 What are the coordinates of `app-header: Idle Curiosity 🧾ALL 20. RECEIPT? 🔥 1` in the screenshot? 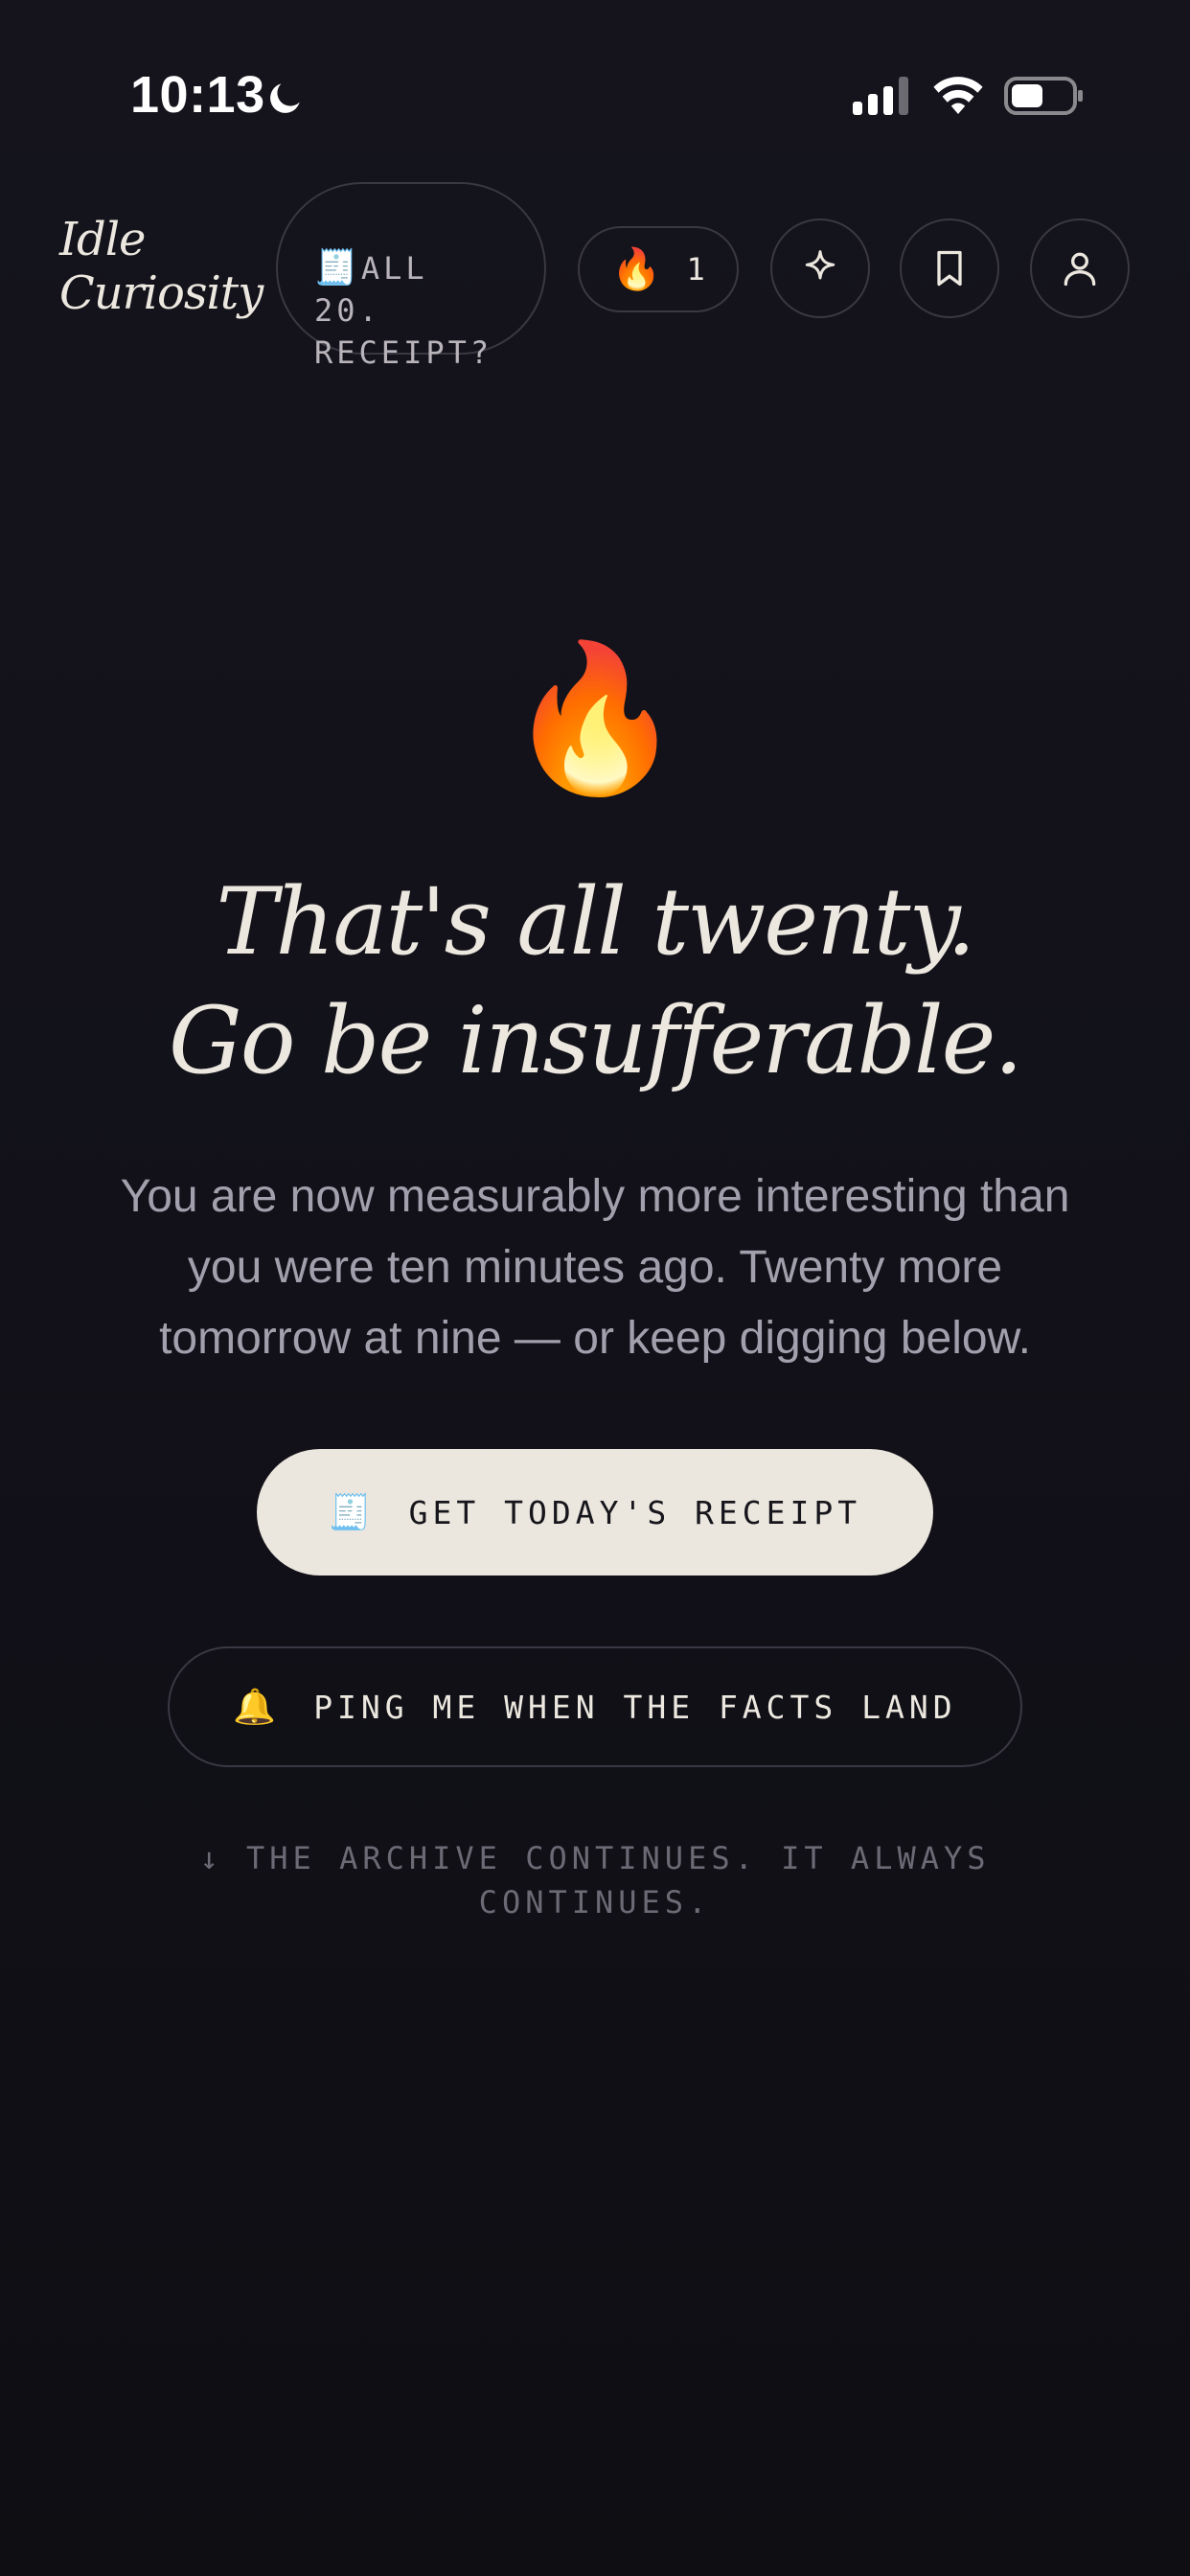 It's located at (595, 276).